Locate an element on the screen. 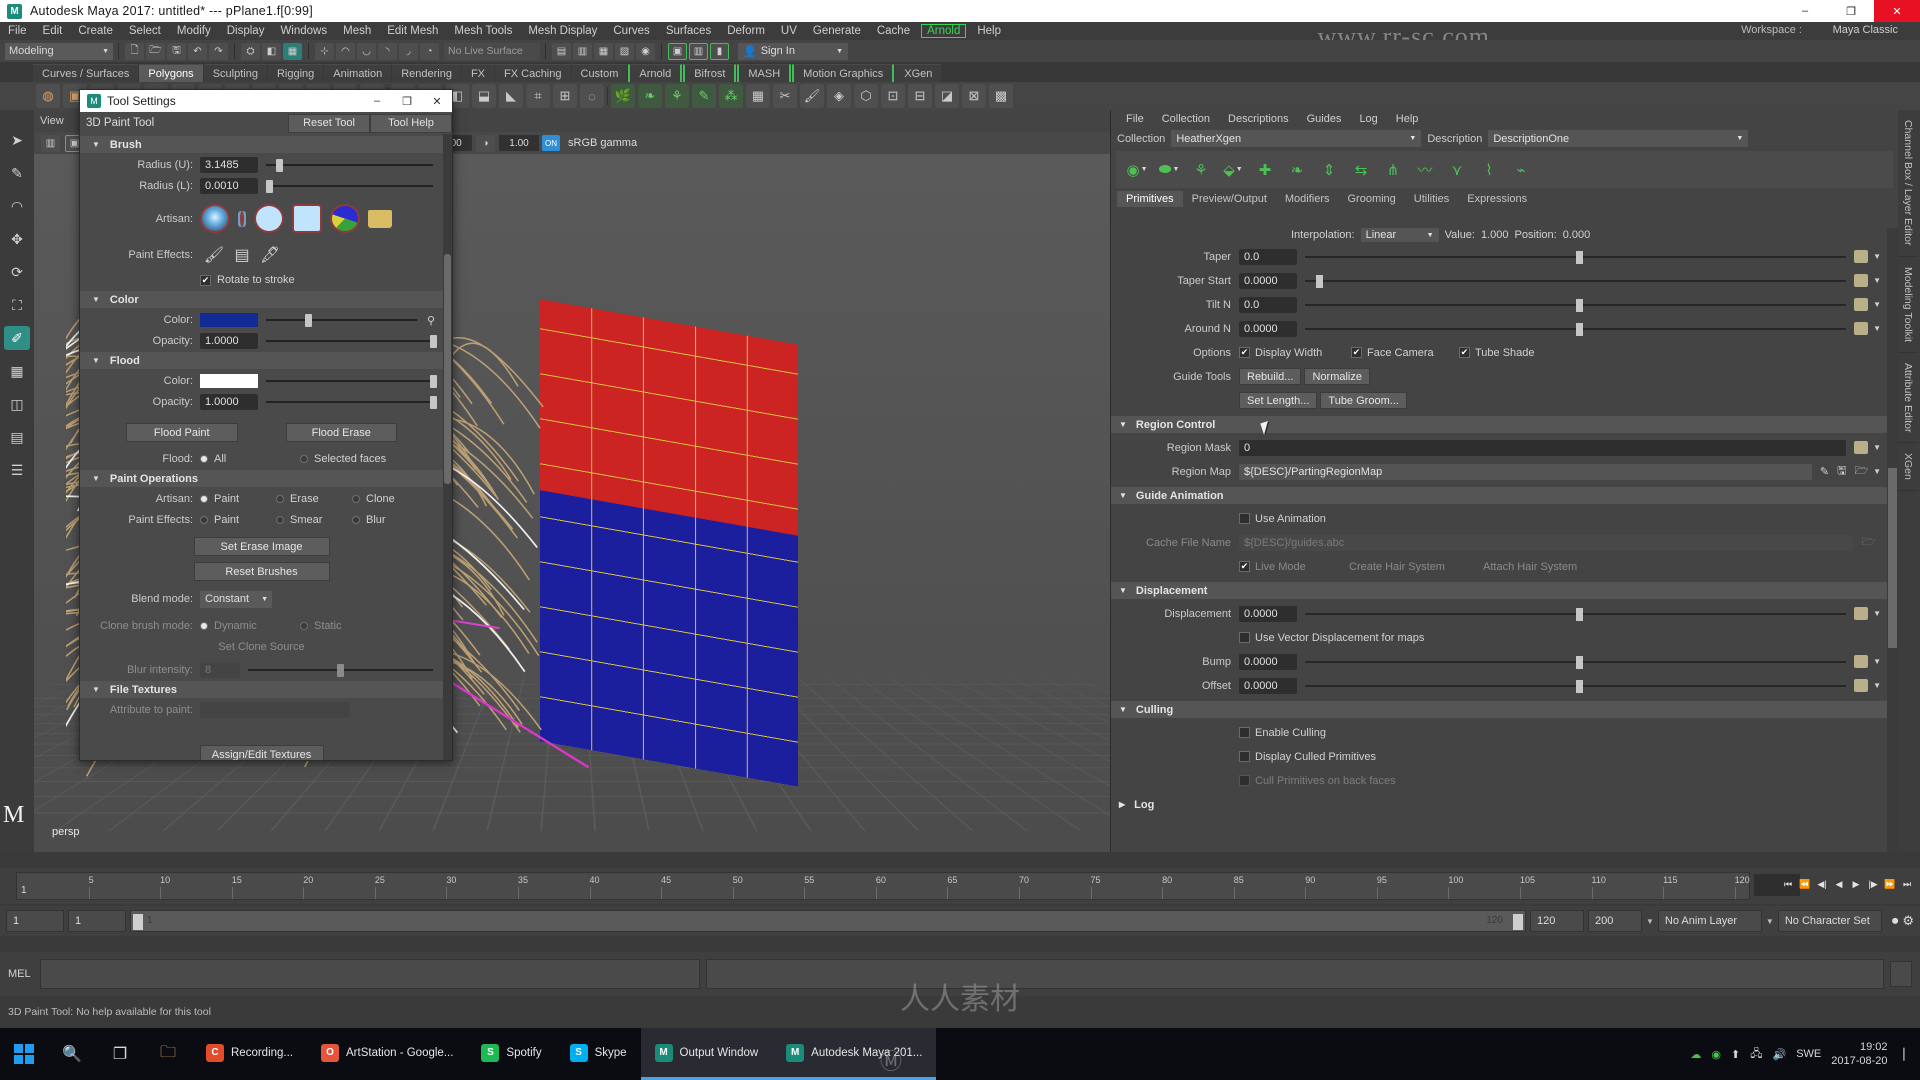 This screenshot has width=1920, height=1080. guide-part-icon: ⋔ is located at coordinates (1393, 170).